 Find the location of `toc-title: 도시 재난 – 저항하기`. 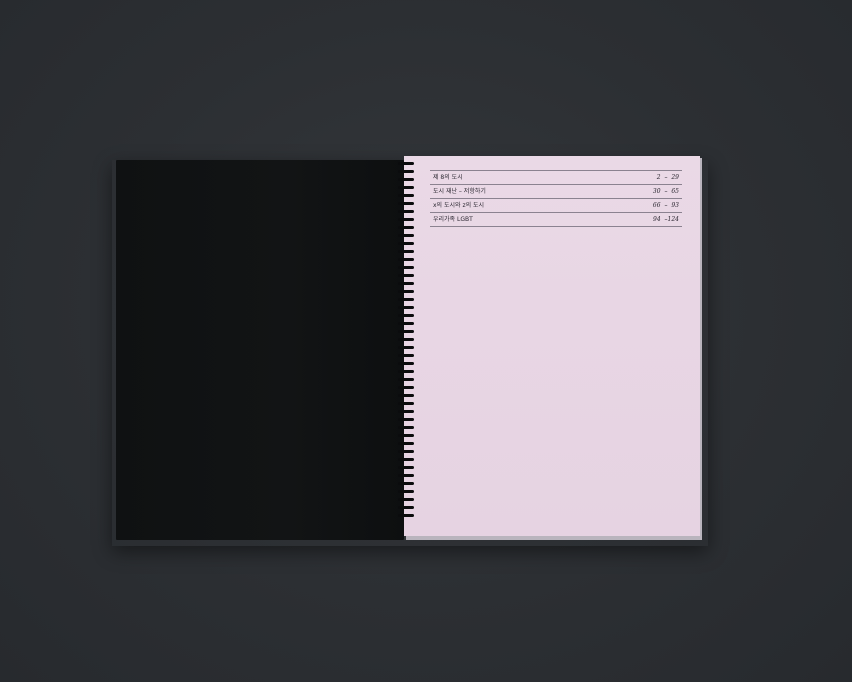

toc-title: 도시 재난 – 저항하기 is located at coordinates (459, 191).